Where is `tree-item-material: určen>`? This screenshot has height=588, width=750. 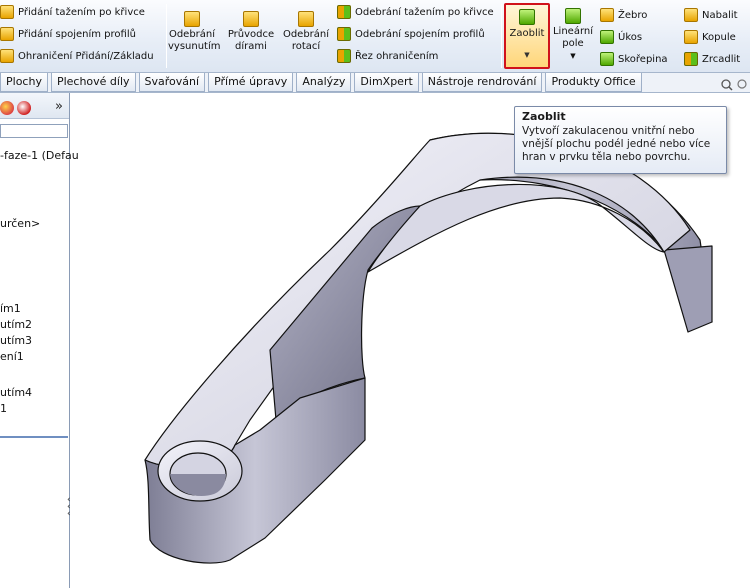
tree-item-material: určen> is located at coordinates (20, 223).